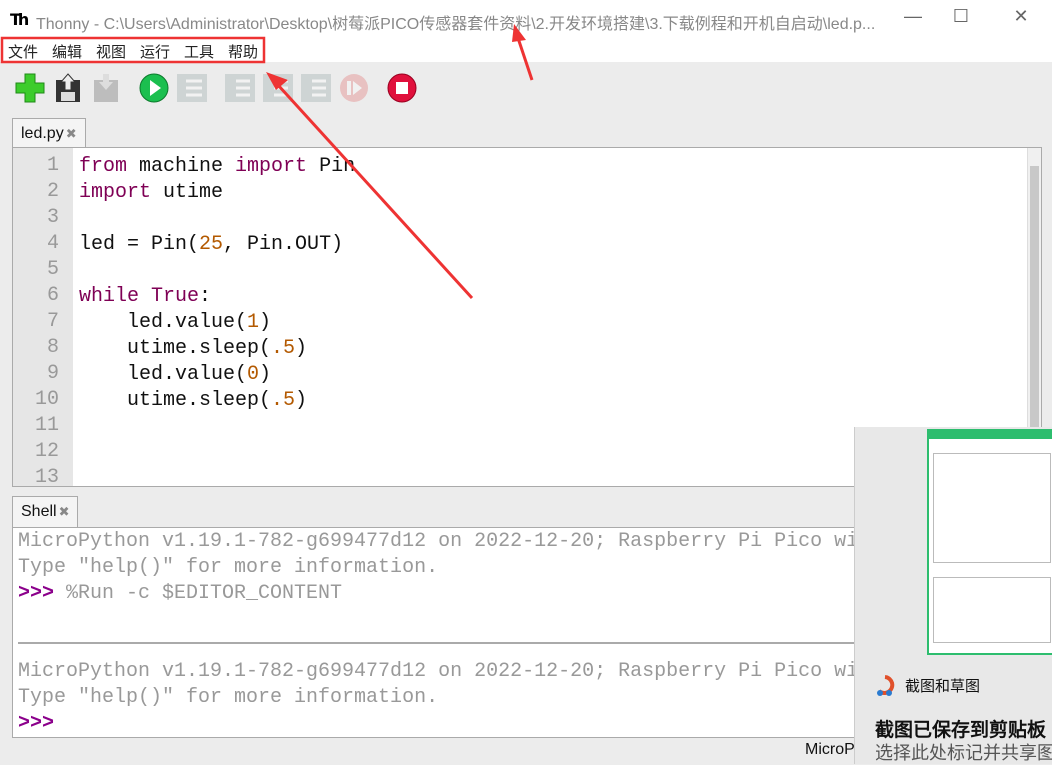 The image size is (1052, 765). Describe the element at coordinates (913, 19) in the screenshot. I see `minimize-button: —` at that location.